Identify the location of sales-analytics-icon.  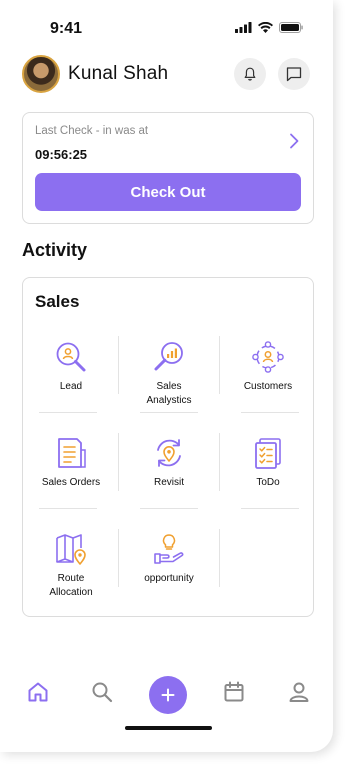
(168, 356).